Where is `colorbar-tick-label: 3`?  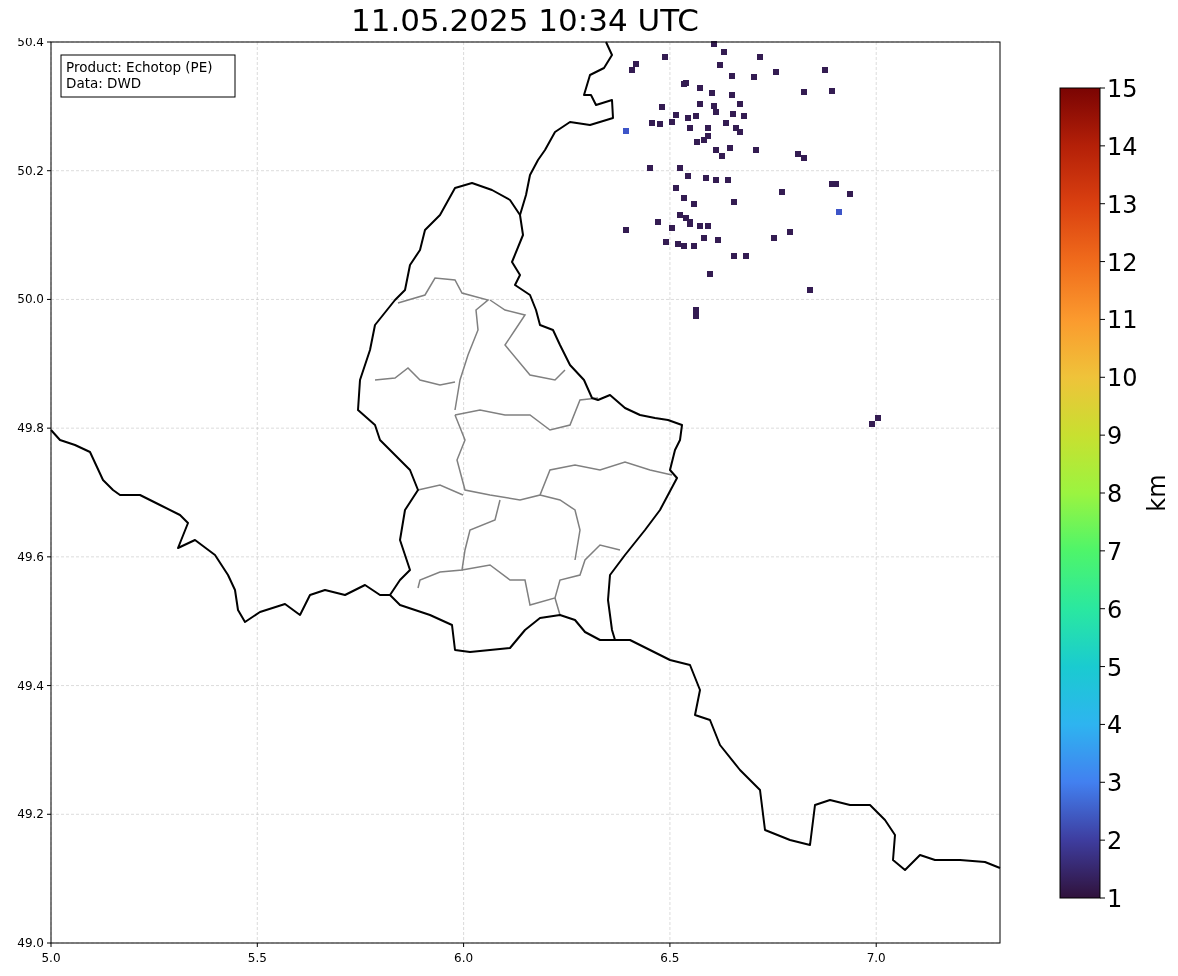
colorbar-tick-label: 3 is located at coordinates (1115, 783).